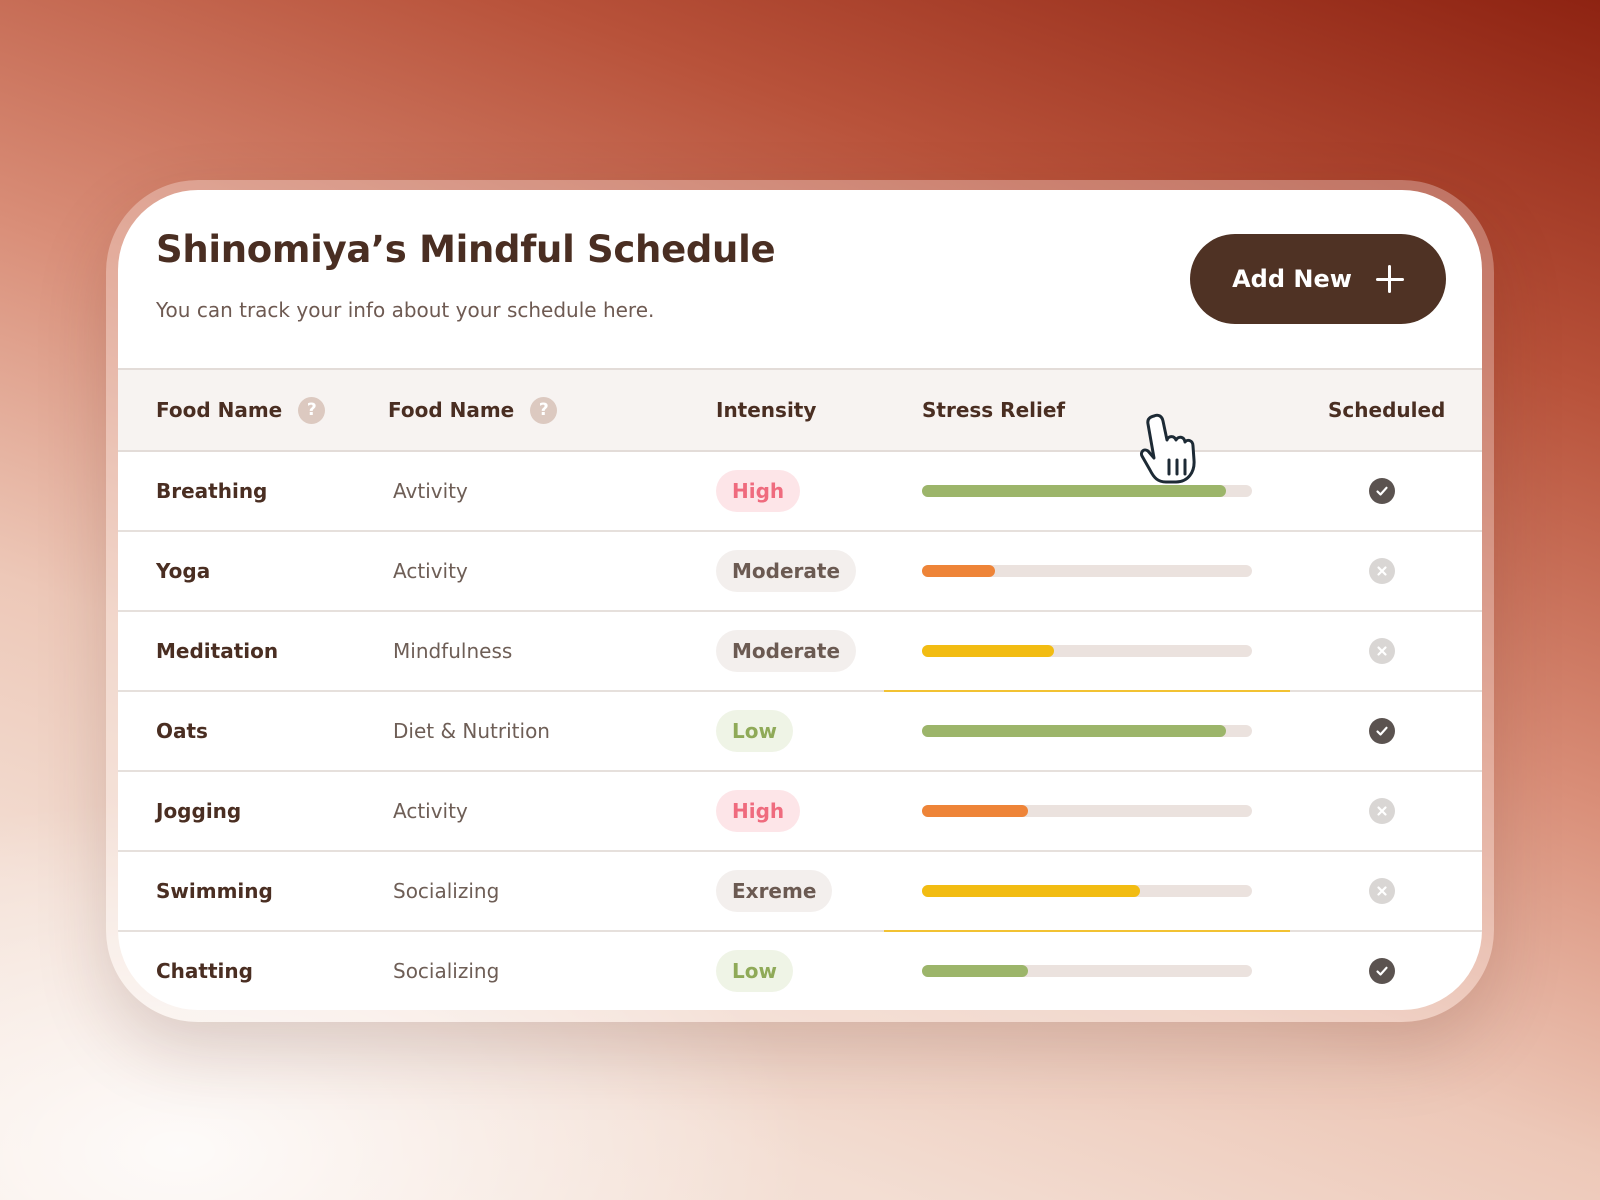 The image size is (1600, 1200). I want to click on column-label: Intensity, so click(766, 410).